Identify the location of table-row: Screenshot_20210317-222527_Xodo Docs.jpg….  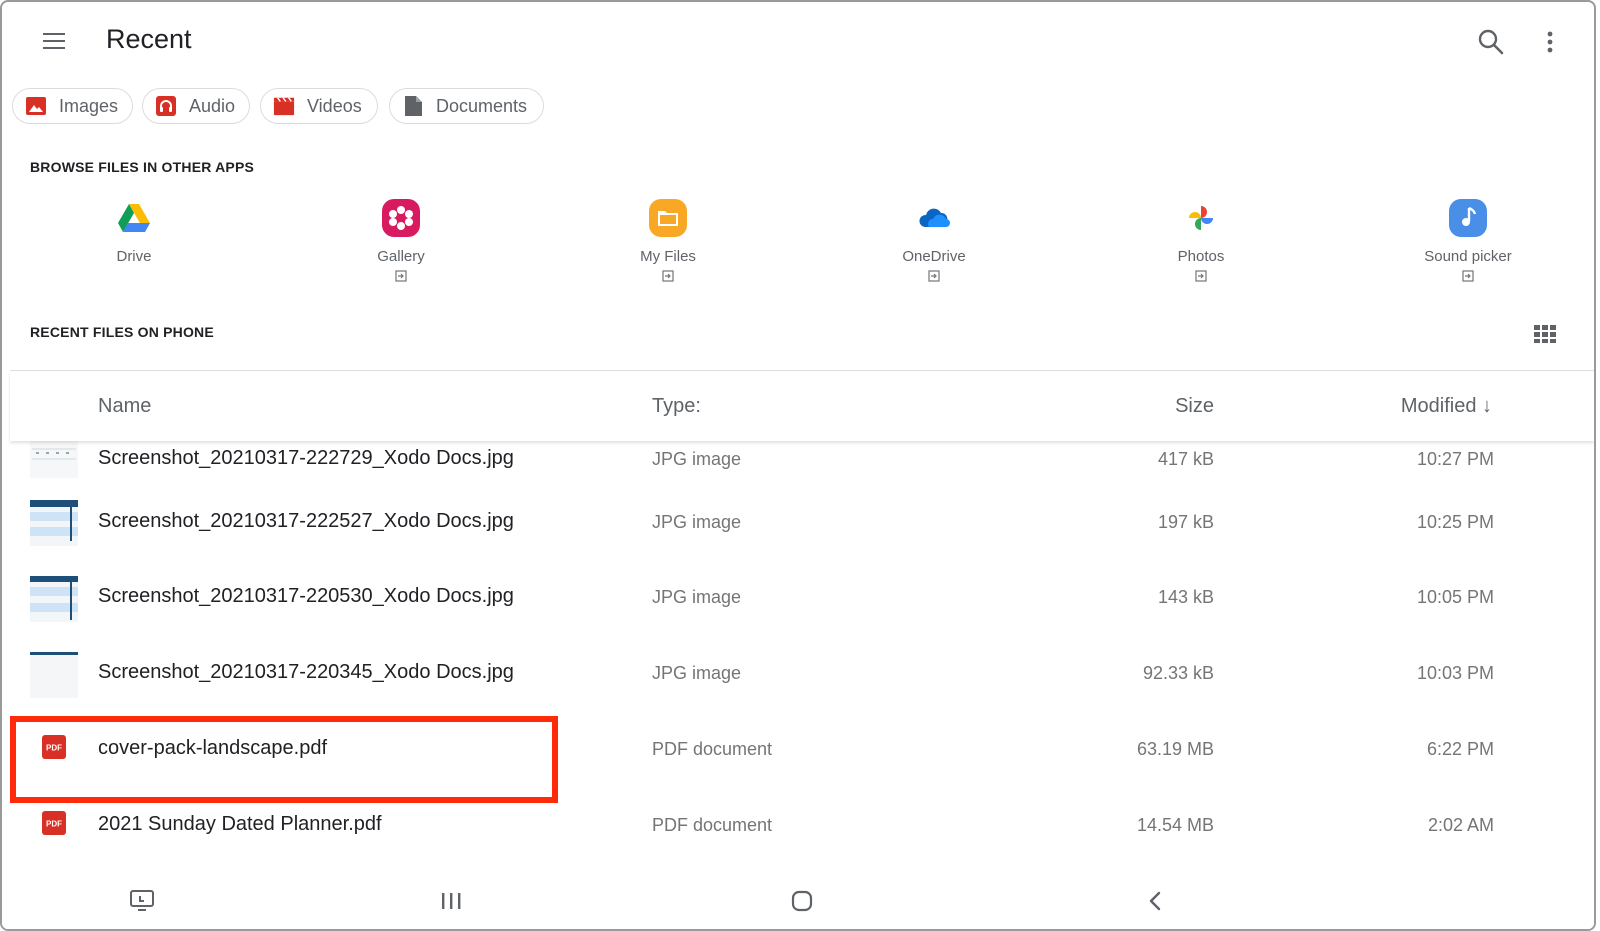
(802, 523).